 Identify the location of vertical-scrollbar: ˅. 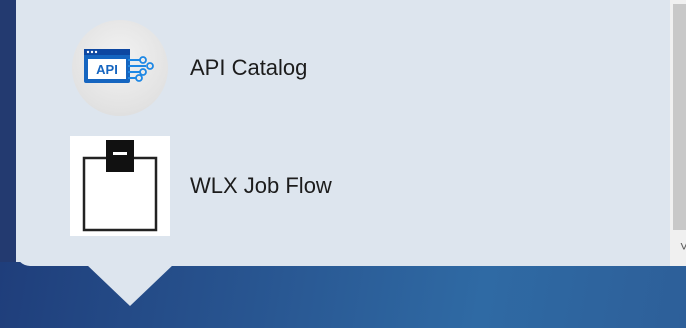
(678, 133).